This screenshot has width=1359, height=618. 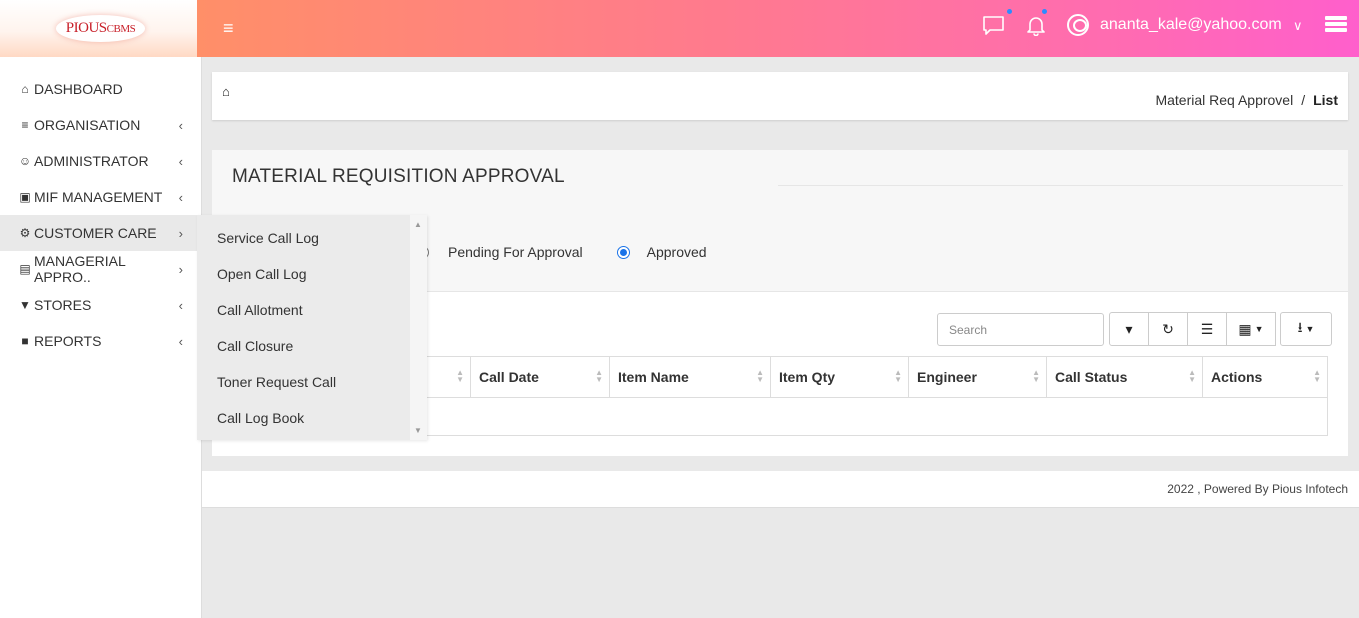 I want to click on export-button: ⭳ ▼, so click(x=1306, y=329).